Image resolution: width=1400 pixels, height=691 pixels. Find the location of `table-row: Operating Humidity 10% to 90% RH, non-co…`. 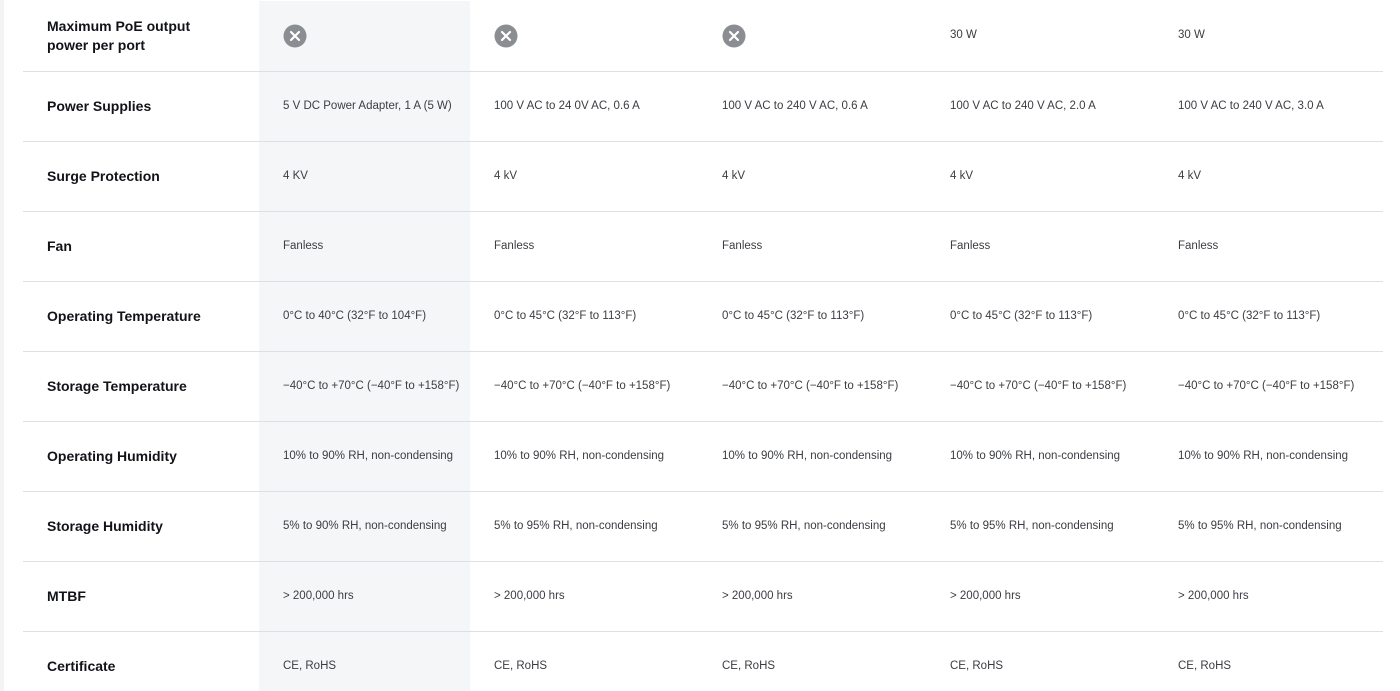

table-row: Operating Humidity 10% to 90% RH, non-co… is located at coordinates (703, 456).